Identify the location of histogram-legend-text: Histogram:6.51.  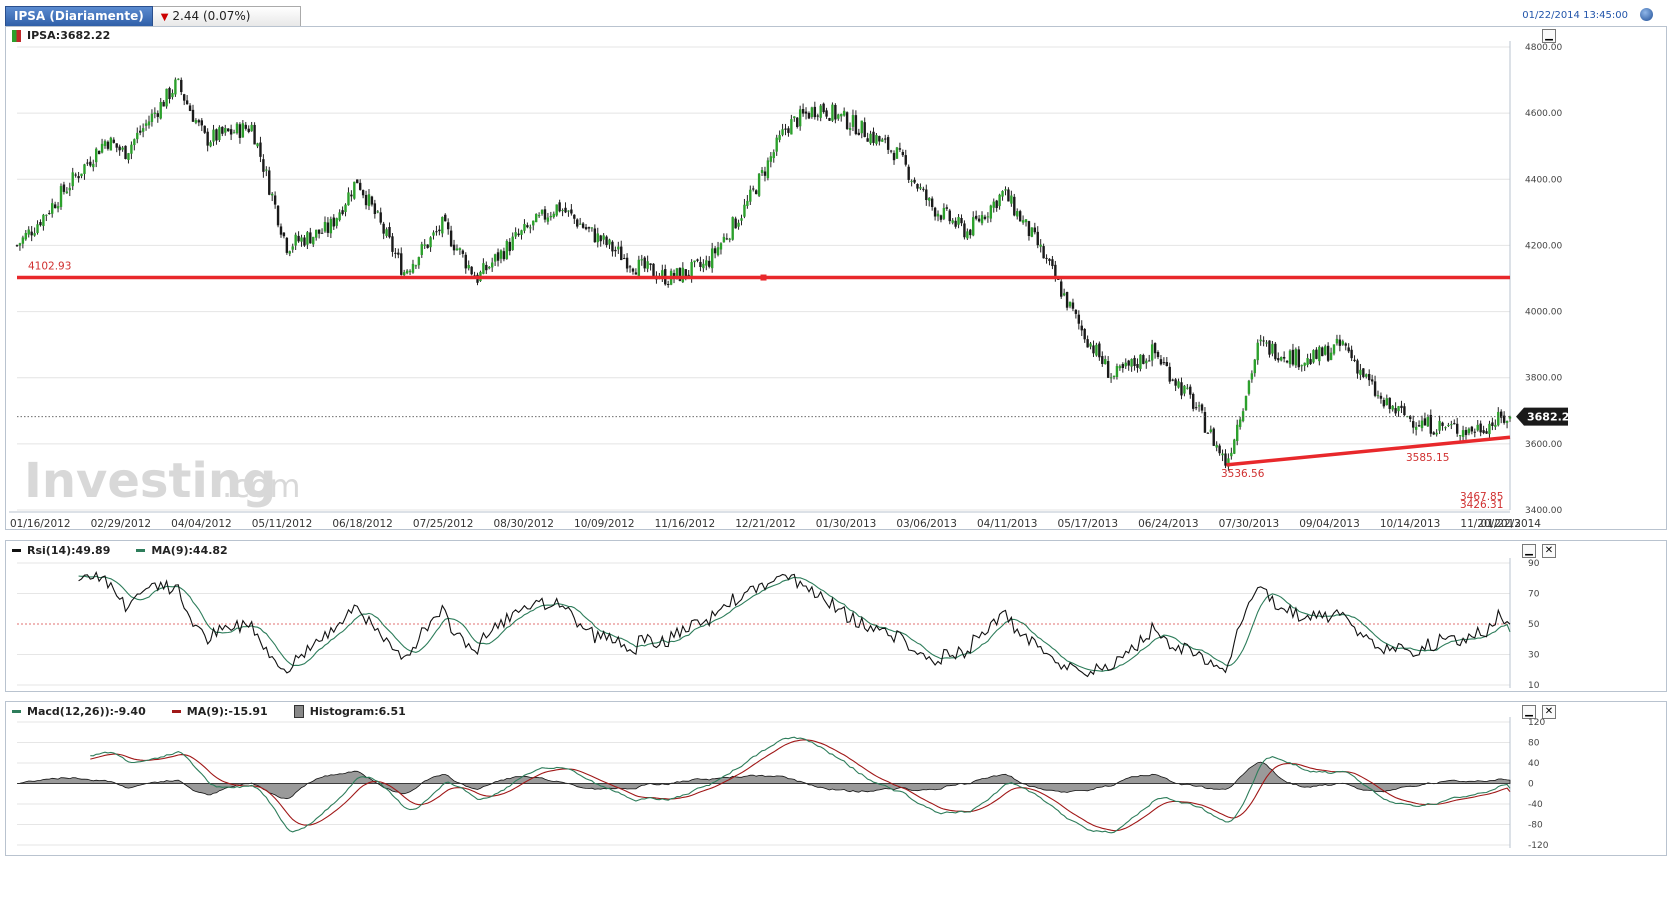
(357, 711).